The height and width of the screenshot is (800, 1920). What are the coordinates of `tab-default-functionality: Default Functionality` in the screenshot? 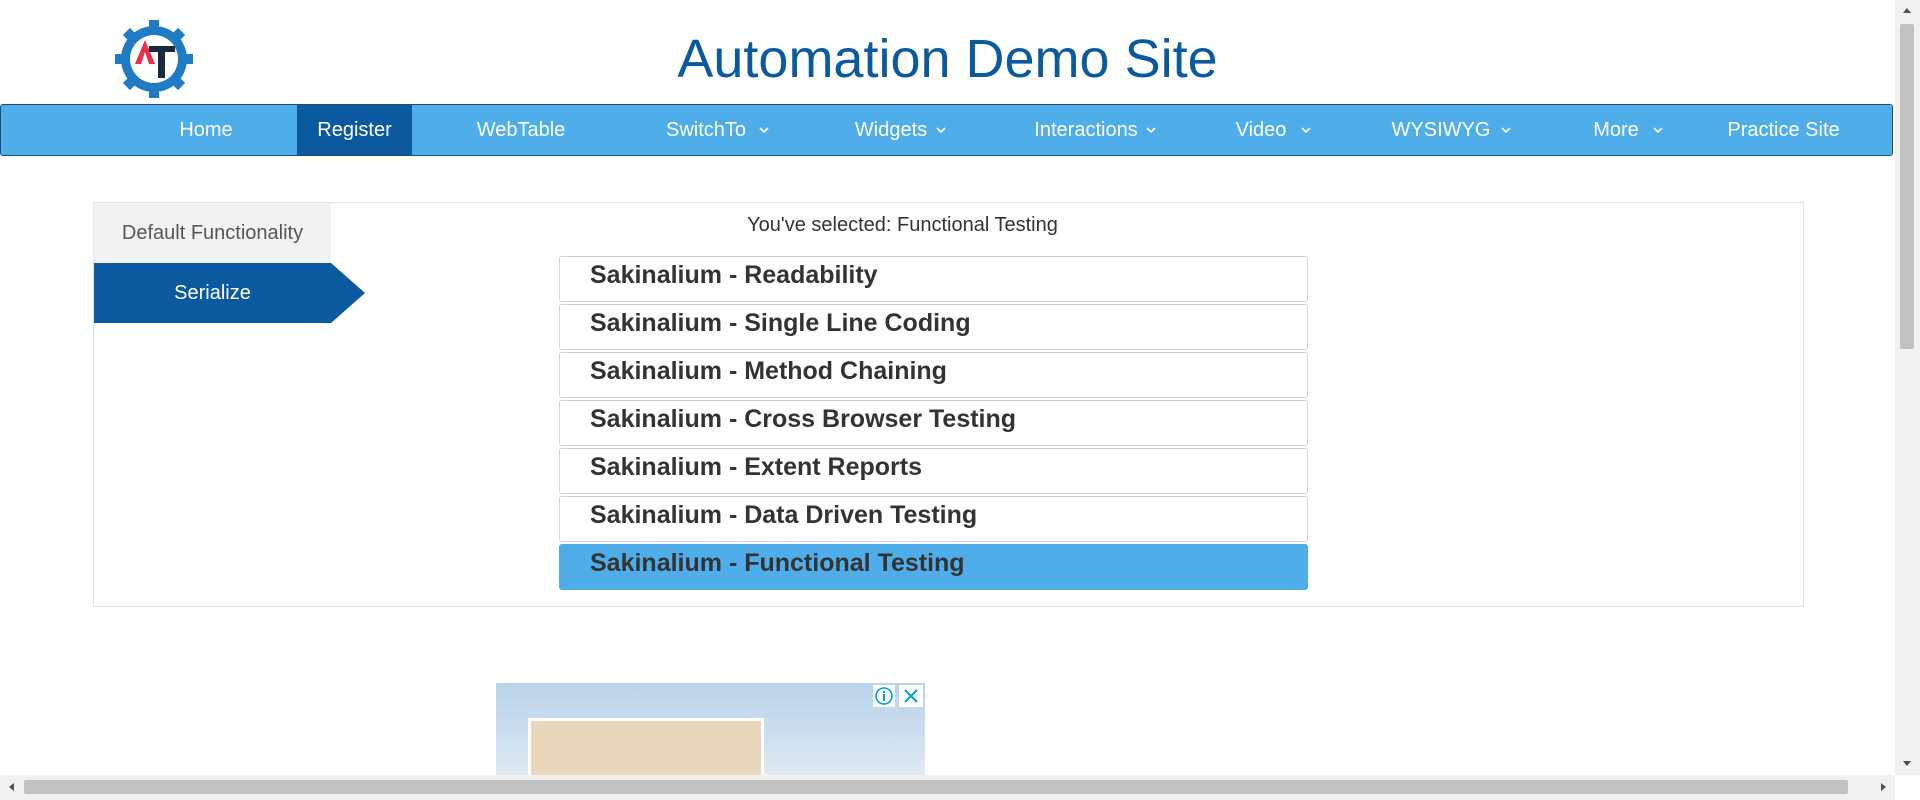 It's located at (212, 233).